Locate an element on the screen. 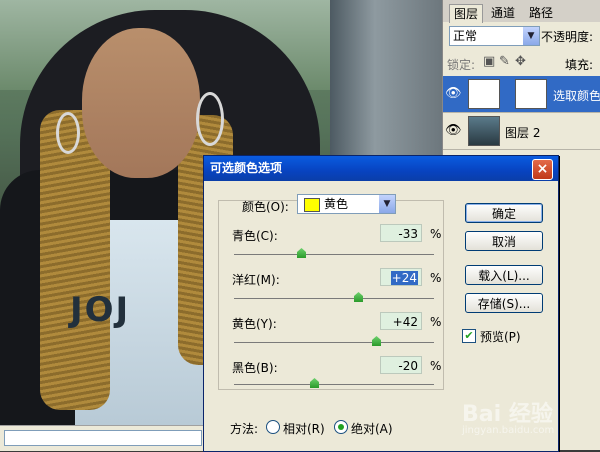 The image size is (600, 452). colors-label: 颜色(O): is located at coordinates (265, 207).